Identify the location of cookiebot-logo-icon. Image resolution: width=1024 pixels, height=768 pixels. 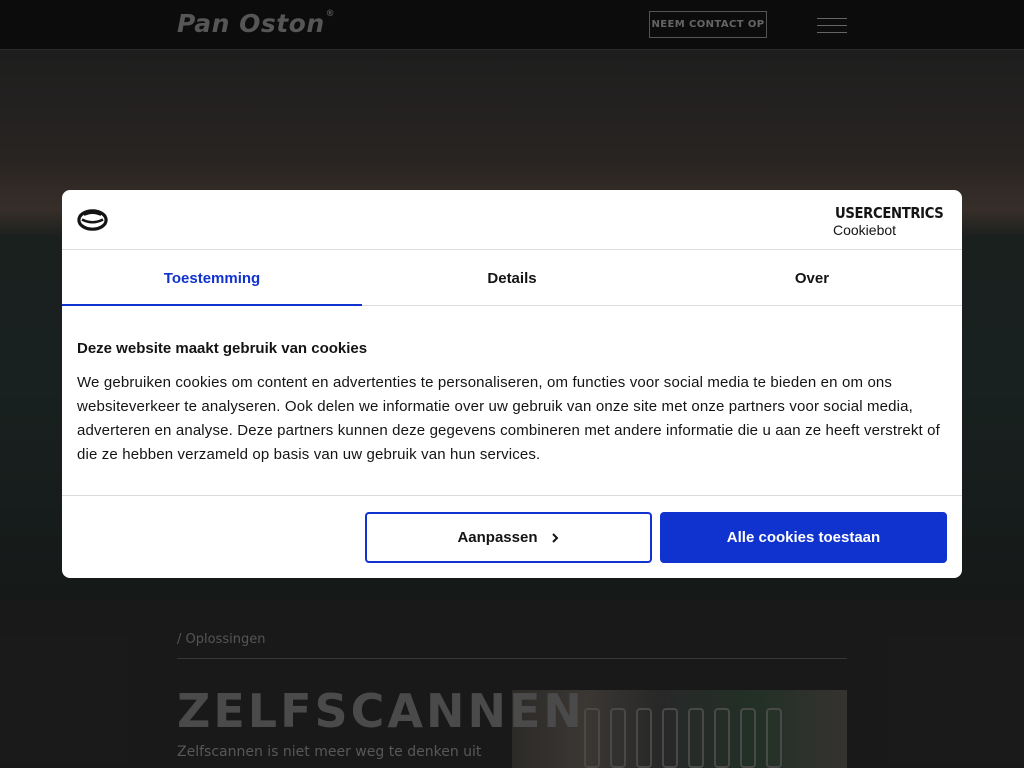
(92, 220).